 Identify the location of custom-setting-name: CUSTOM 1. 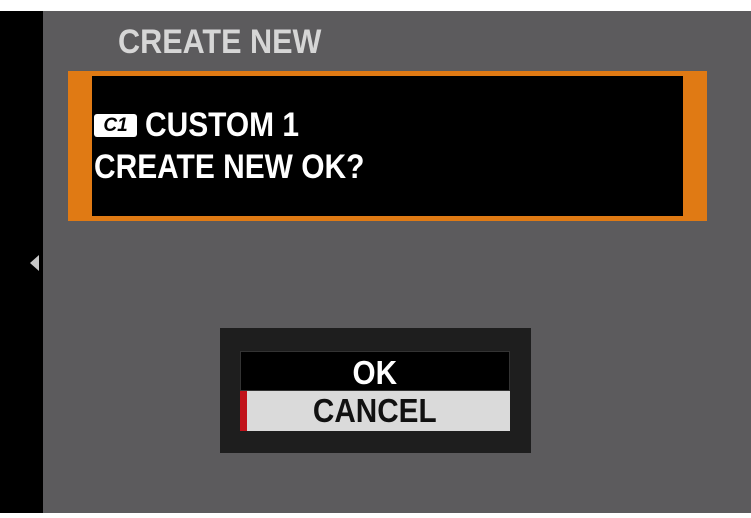
(222, 125).